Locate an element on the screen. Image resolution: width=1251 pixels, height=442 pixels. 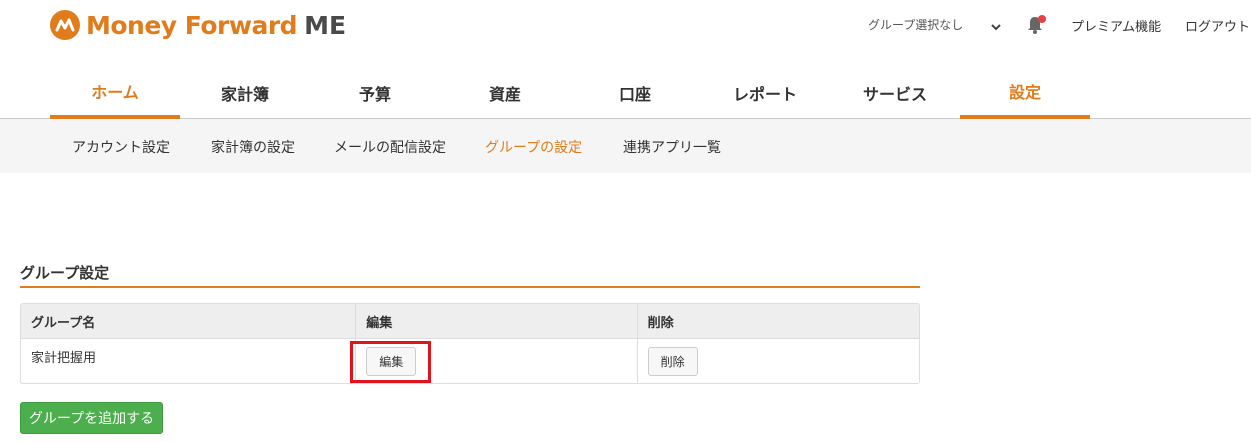
logo-mark-icon is located at coordinates (65, 25).